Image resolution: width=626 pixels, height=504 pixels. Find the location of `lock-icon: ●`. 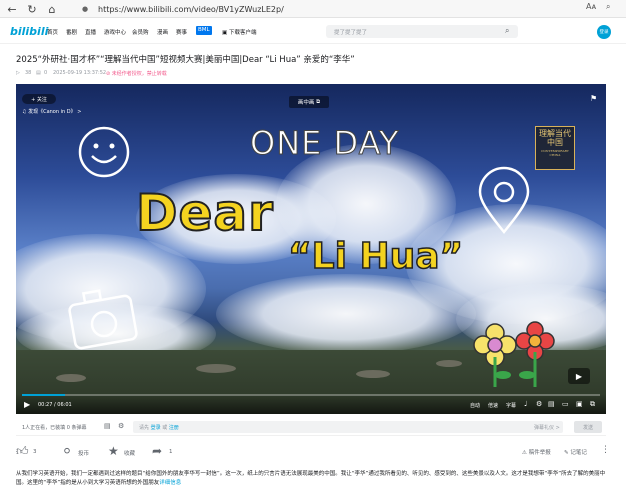

lock-icon: ● is located at coordinates (85, 9).